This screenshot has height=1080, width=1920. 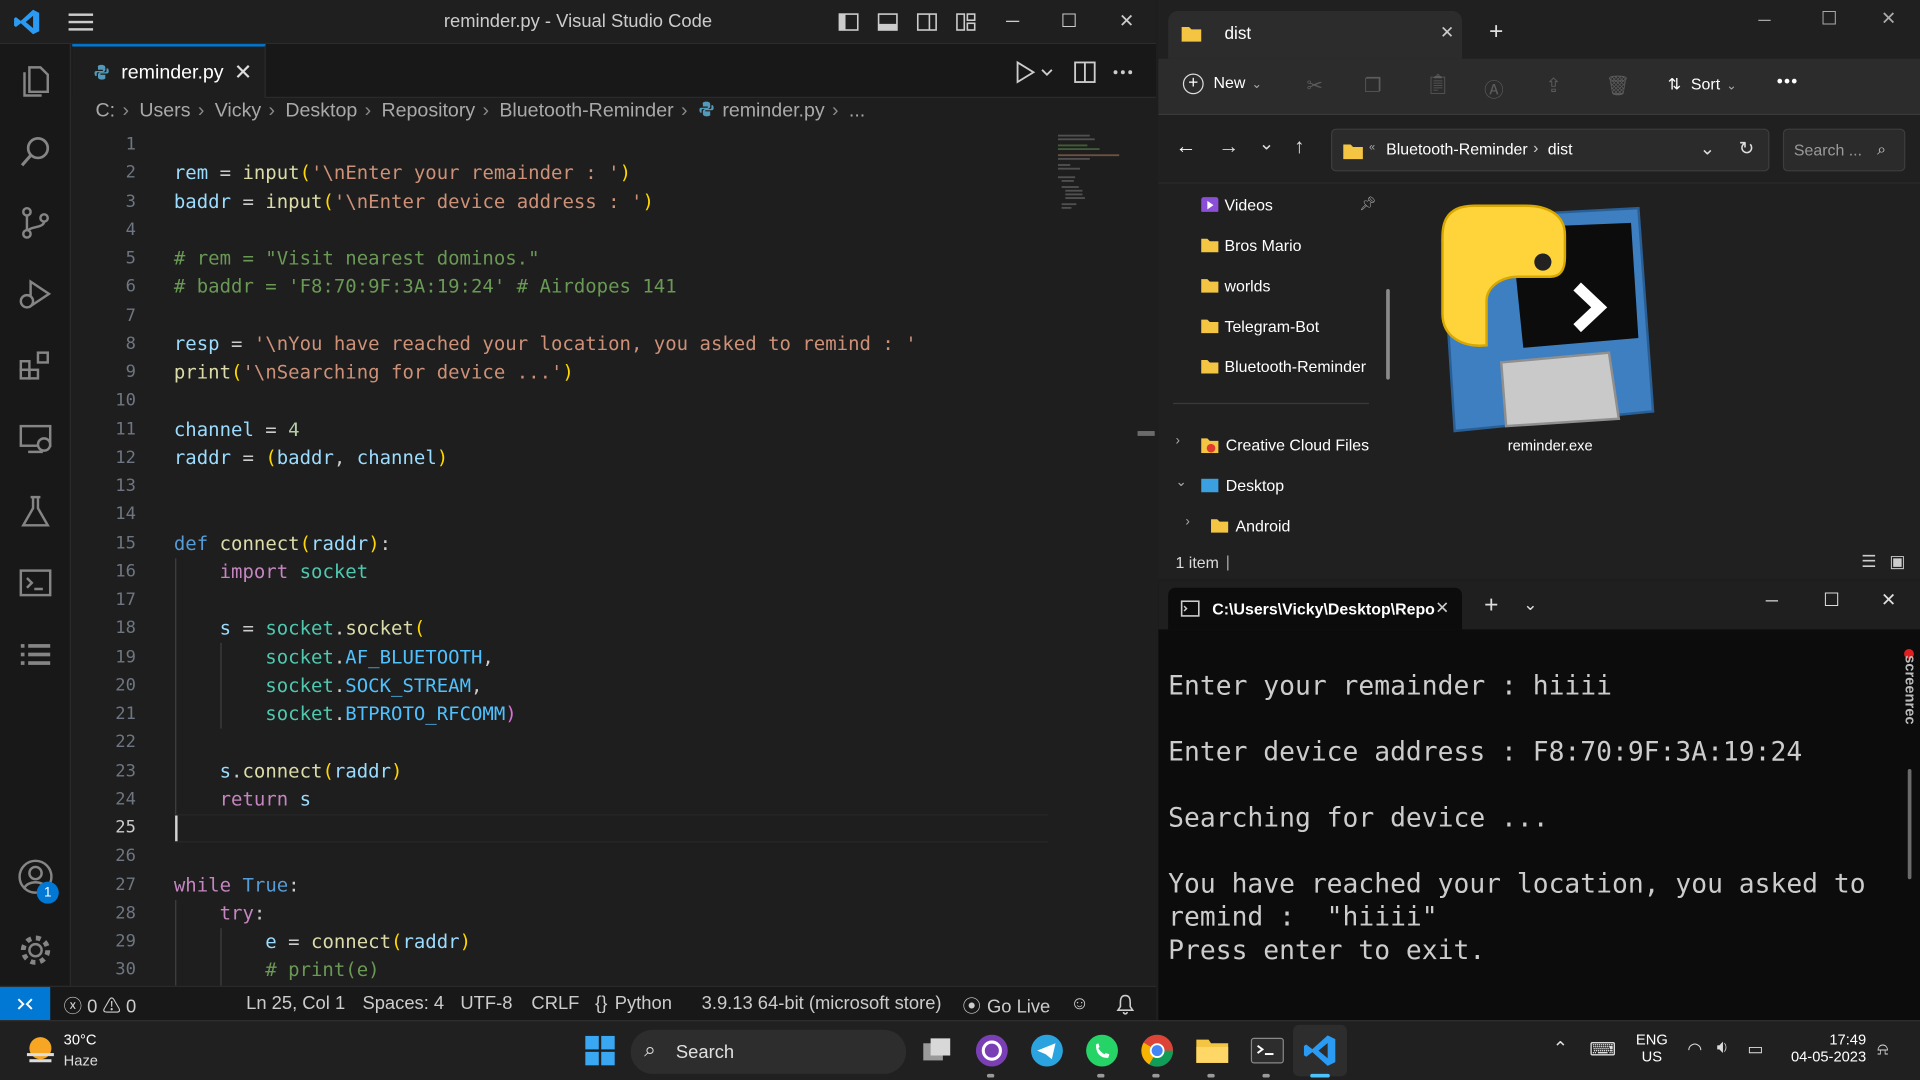 What do you see at coordinates (822, 1003) in the screenshot?
I see `python-interpreter: 3.9.13 64-bit (microsoft store)` at bounding box center [822, 1003].